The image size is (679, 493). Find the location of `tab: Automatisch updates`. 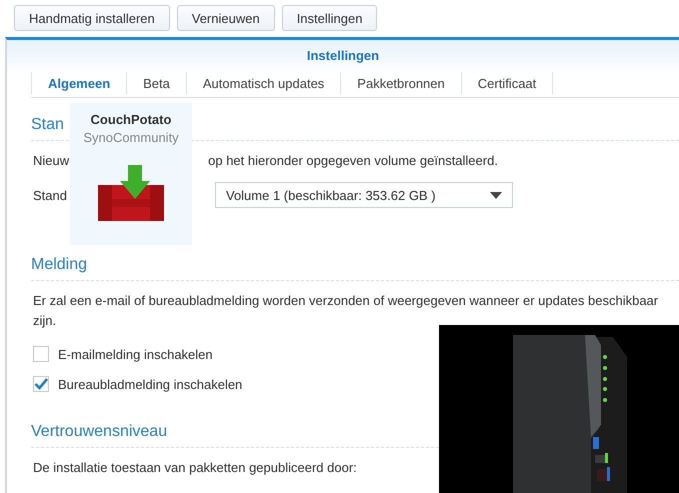

tab: Automatisch updates is located at coordinates (264, 83).